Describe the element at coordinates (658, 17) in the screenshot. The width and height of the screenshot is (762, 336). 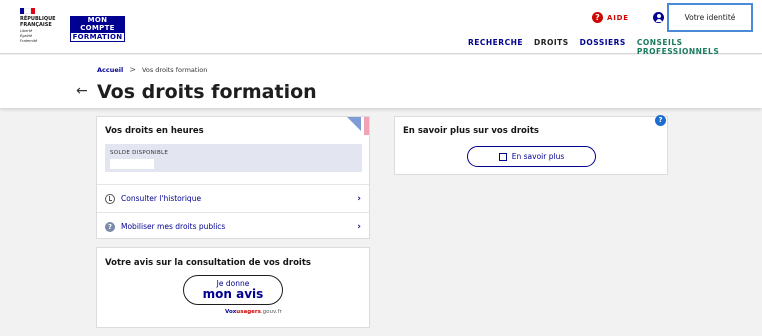
I see `user-icon` at that location.